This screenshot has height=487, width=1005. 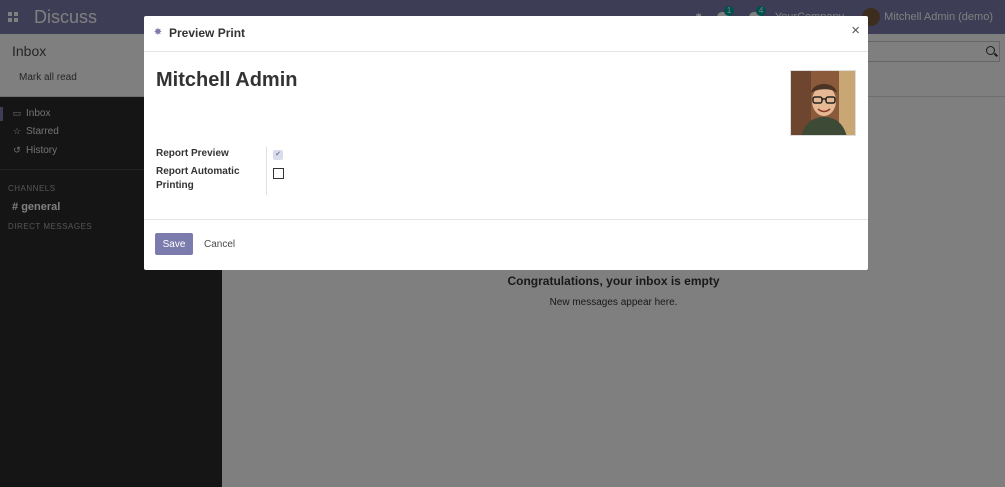 What do you see at coordinates (855, 31) in the screenshot?
I see `close-icon: ×` at bounding box center [855, 31].